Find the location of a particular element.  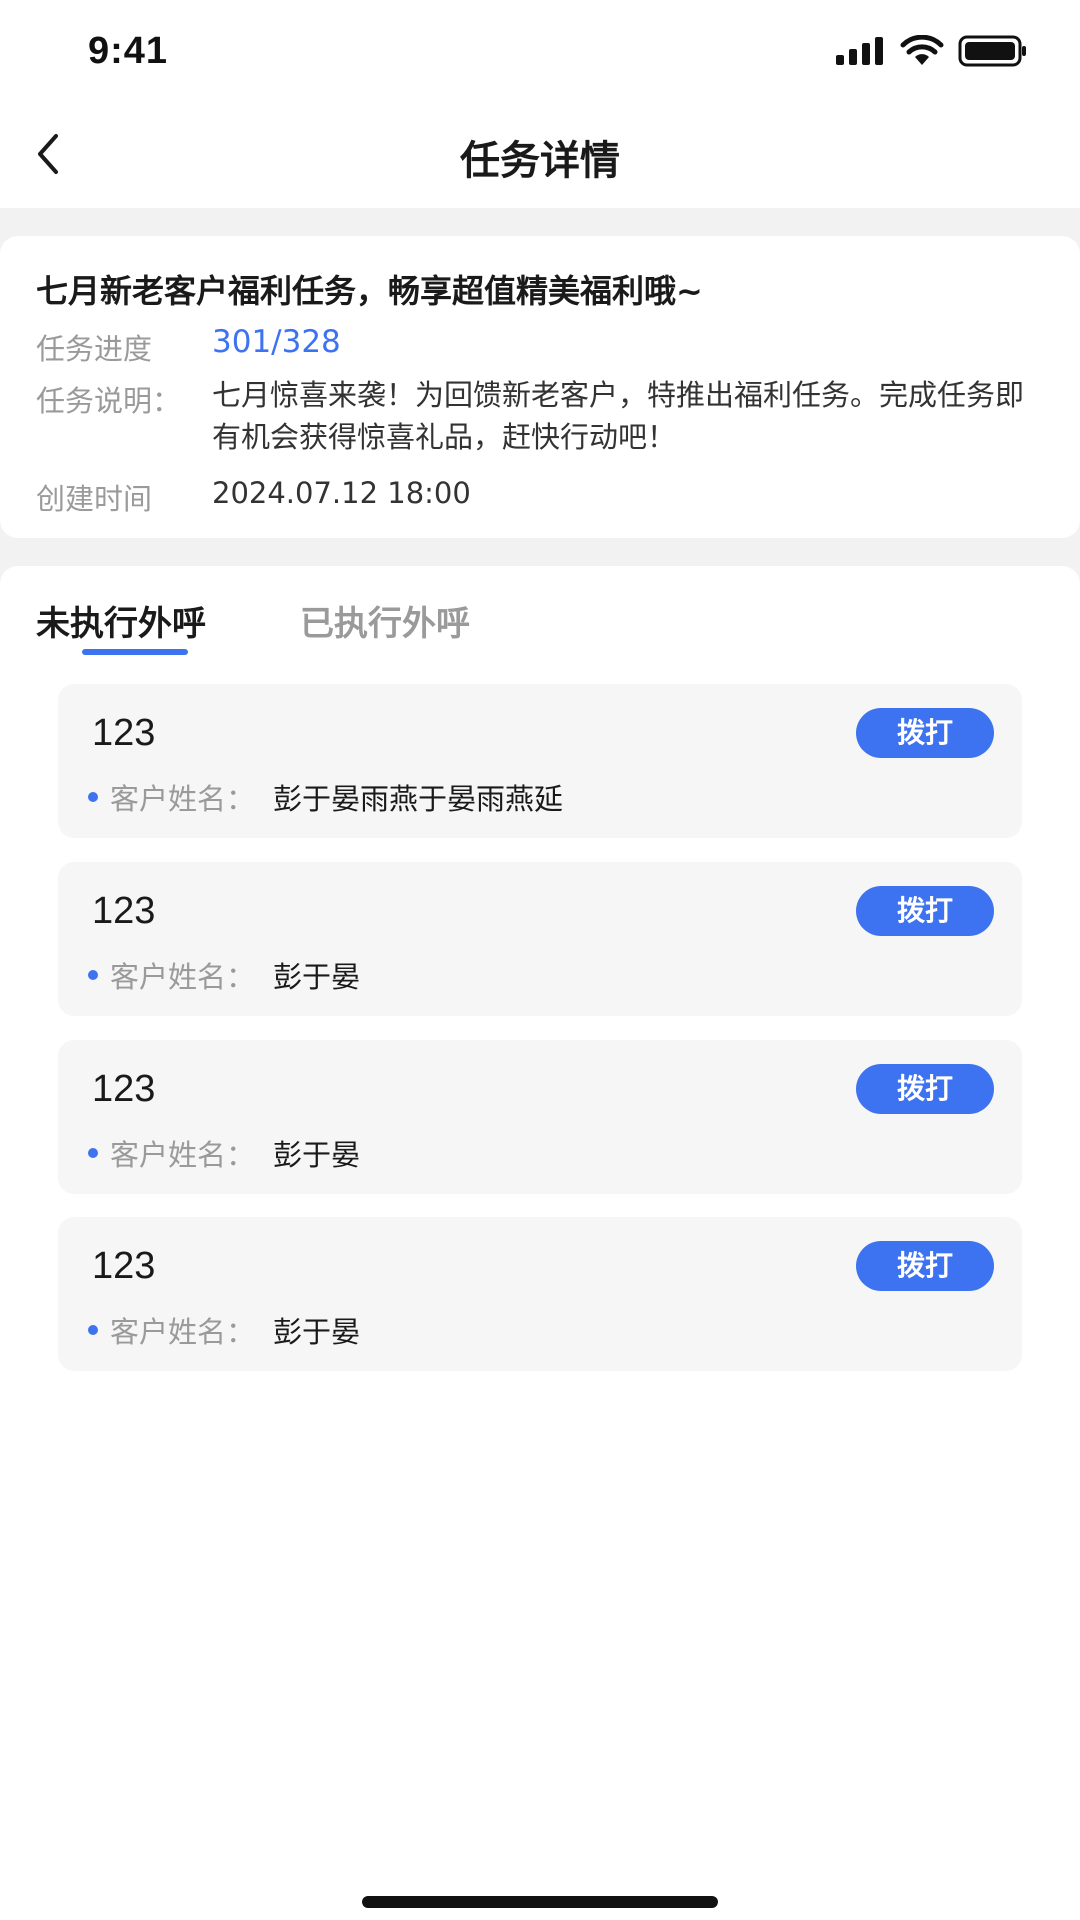

page-title: 任务详情 is located at coordinates (540, 161).